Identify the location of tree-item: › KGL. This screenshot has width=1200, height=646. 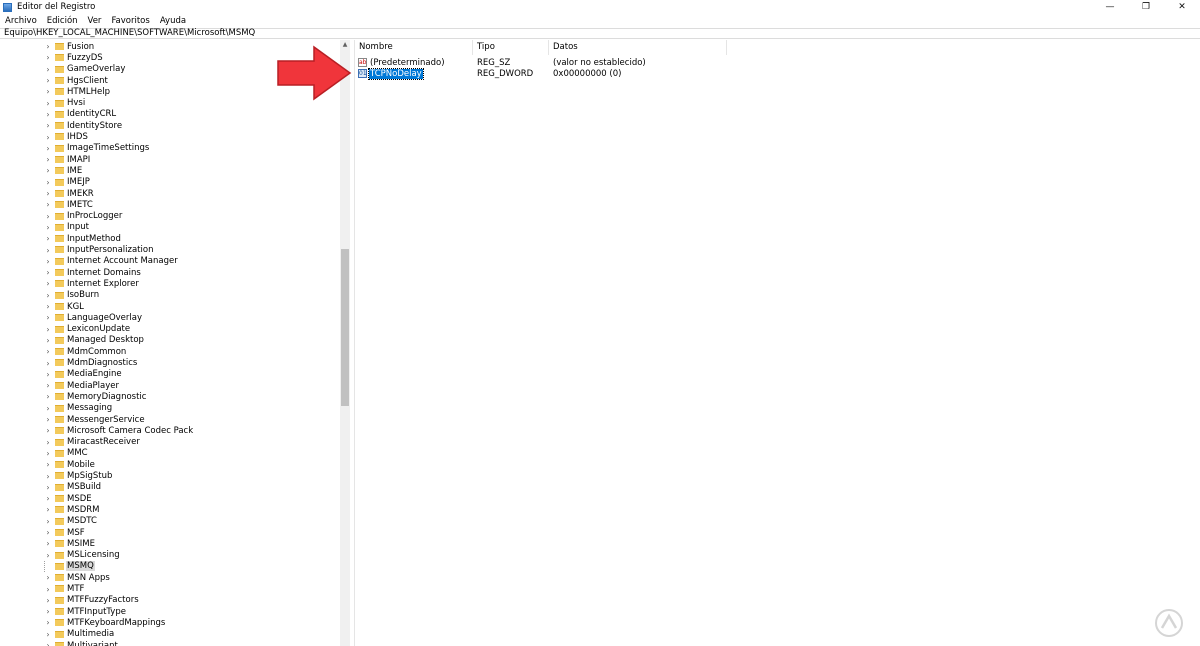
(170, 306).